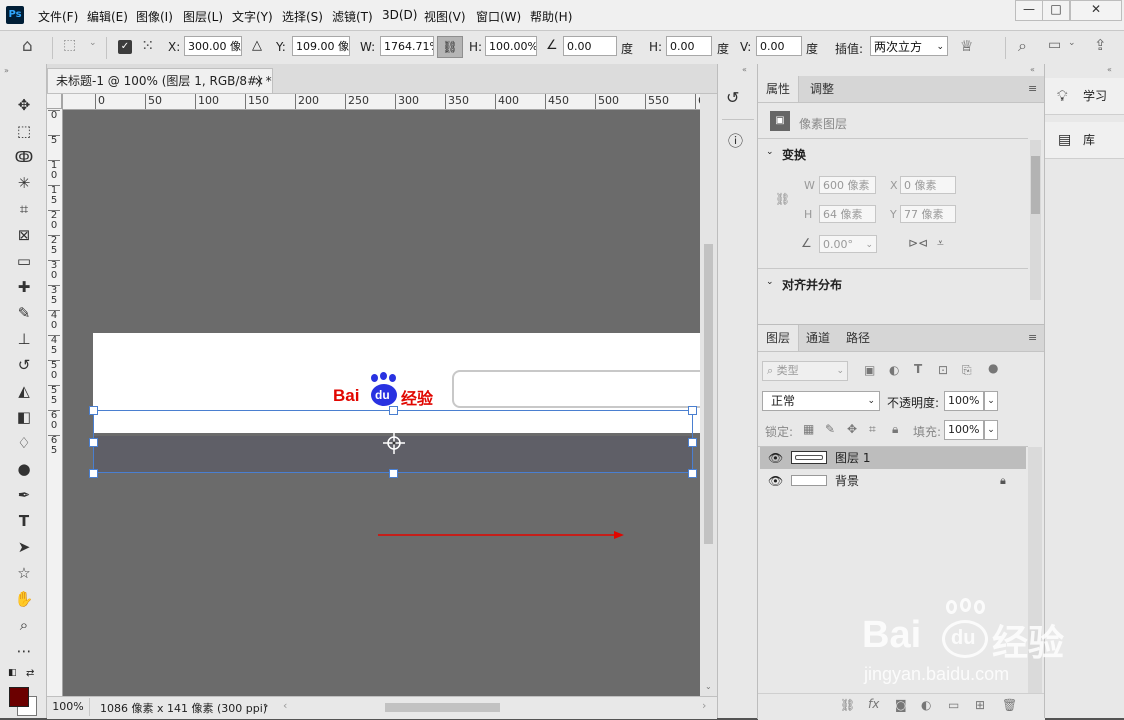  Describe the element at coordinates (1035, 220) in the screenshot. I see `props-scrollbar` at that location.